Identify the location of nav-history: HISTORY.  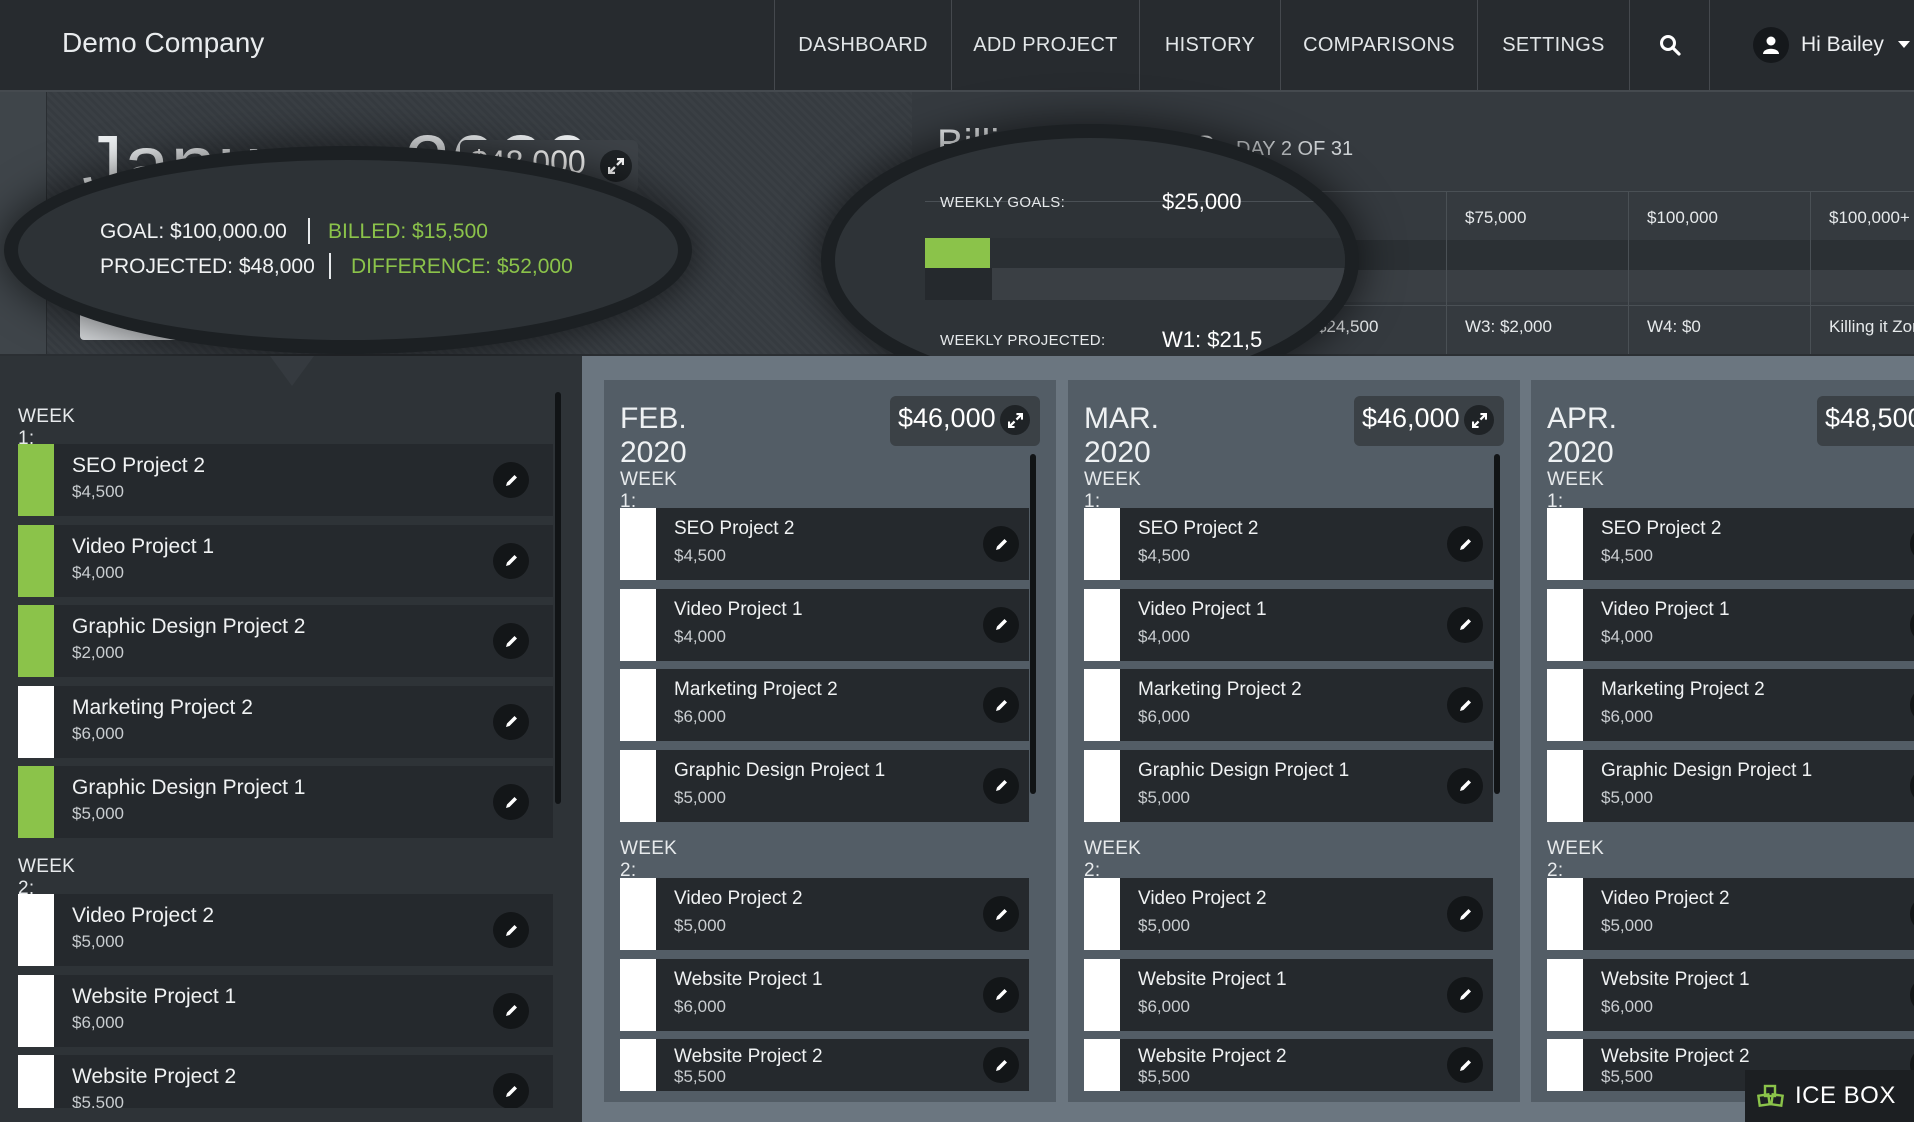
(1209, 45).